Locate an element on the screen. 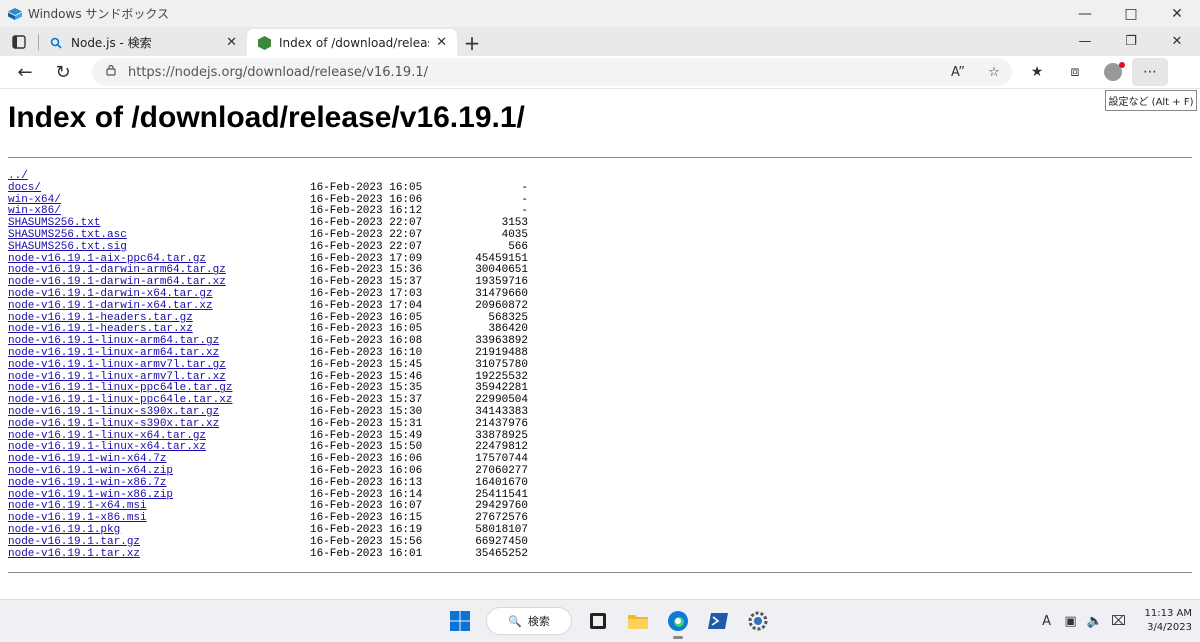 The height and width of the screenshot is (642, 1200). folder-icon is located at coordinates (638, 622).